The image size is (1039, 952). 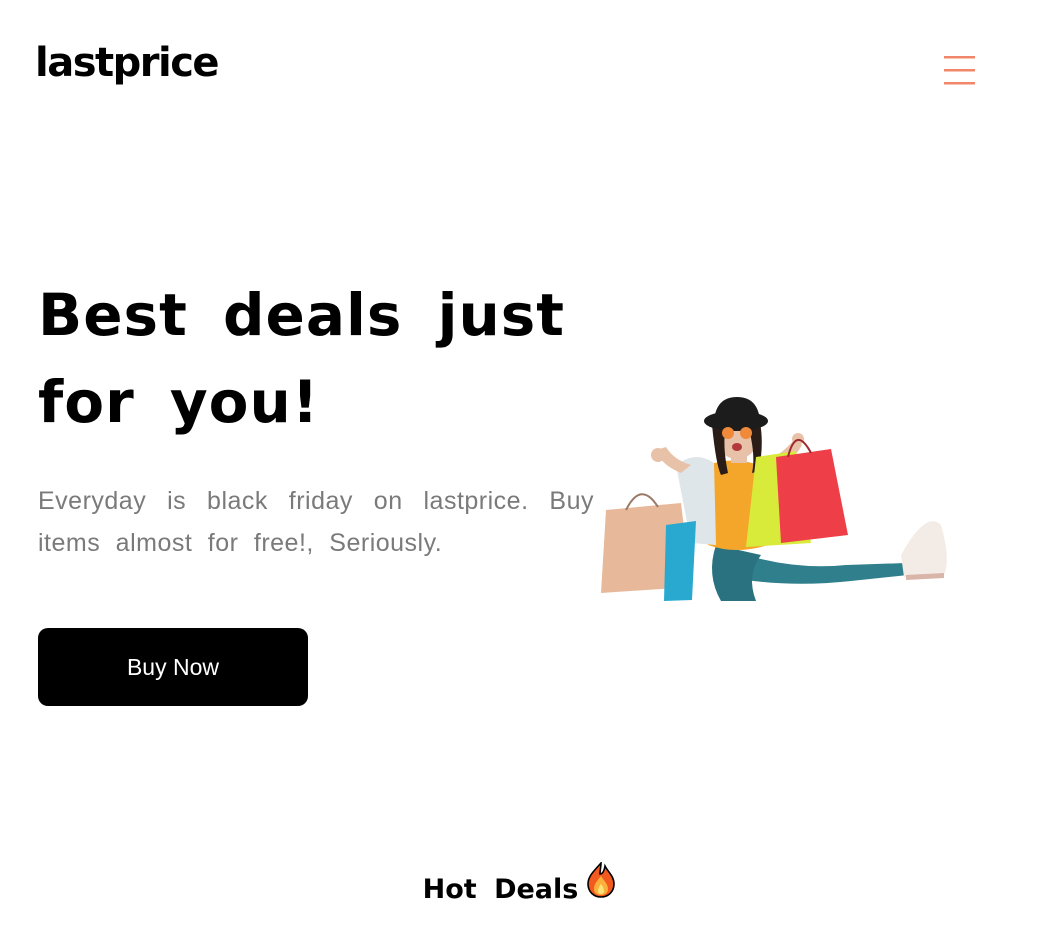 I want to click on hero-title: Best deals just for you!, so click(x=301, y=358).